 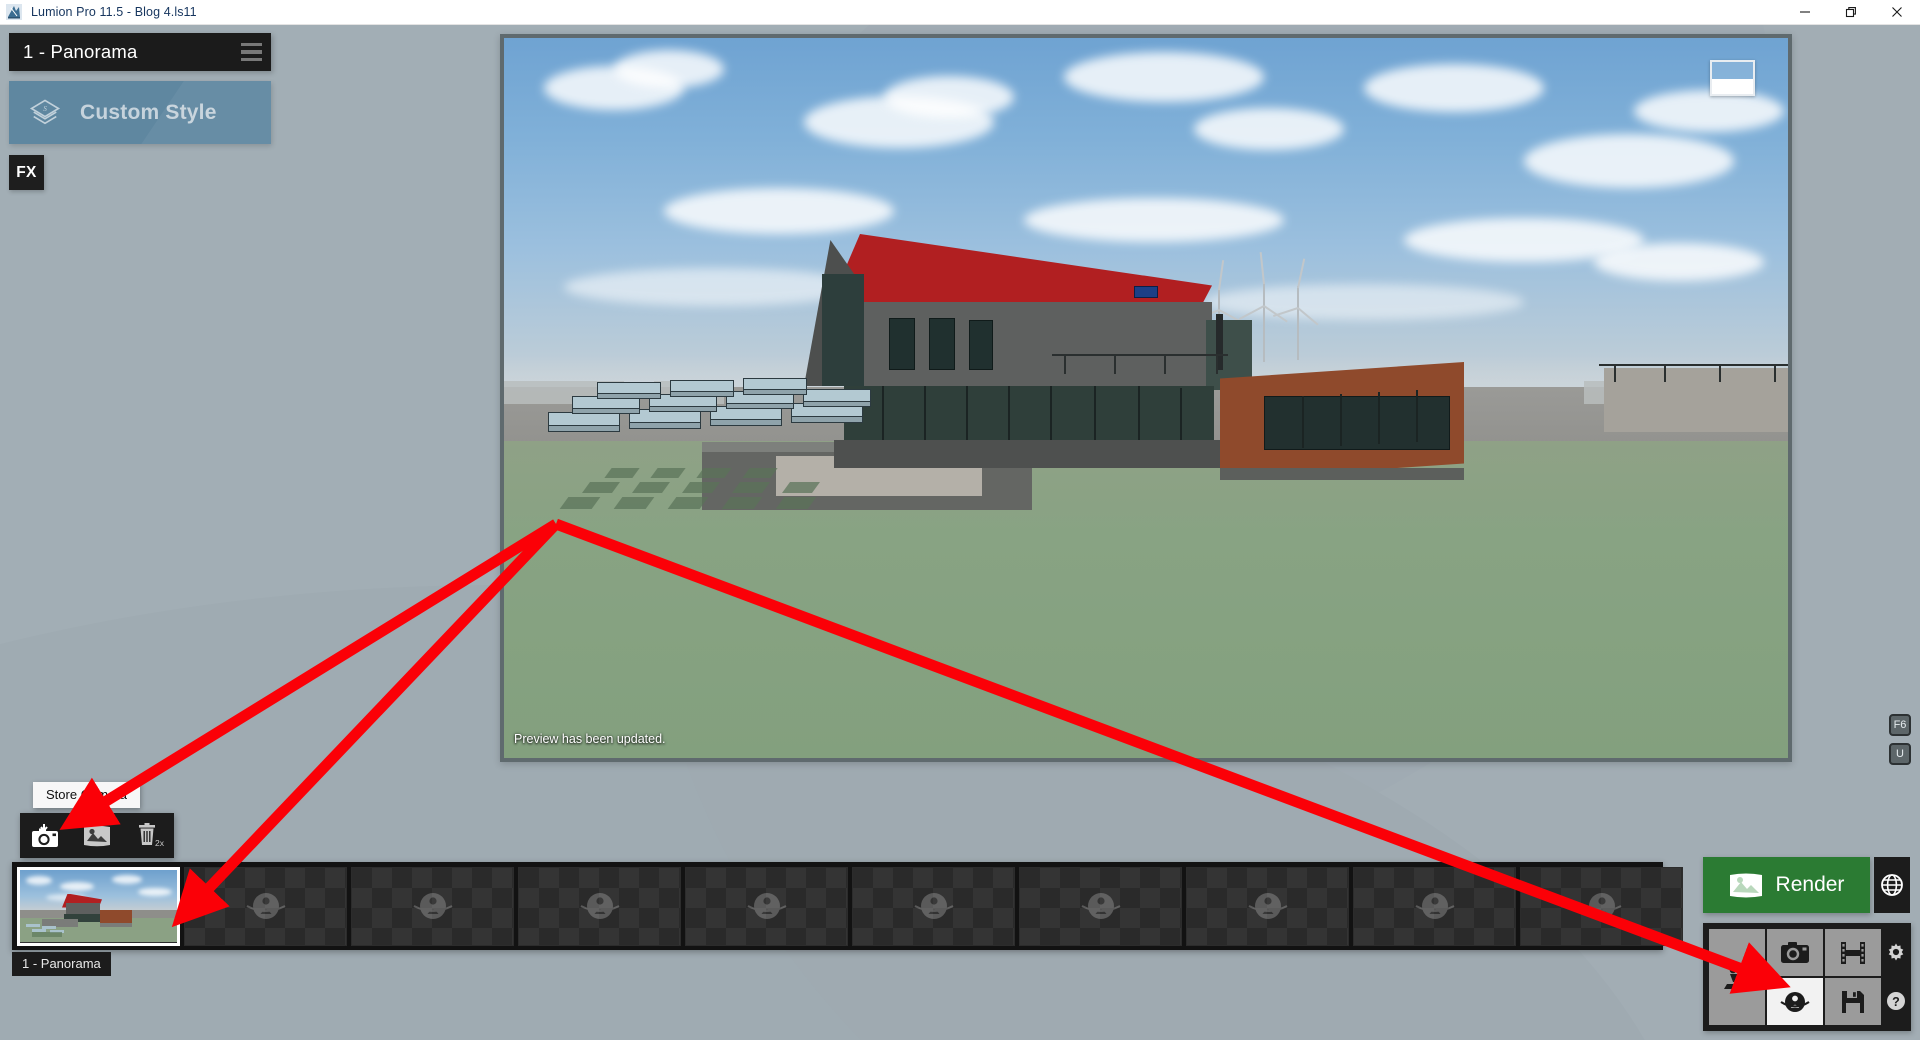 What do you see at coordinates (1146, 292) in the screenshot?
I see `skylight` at bounding box center [1146, 292].